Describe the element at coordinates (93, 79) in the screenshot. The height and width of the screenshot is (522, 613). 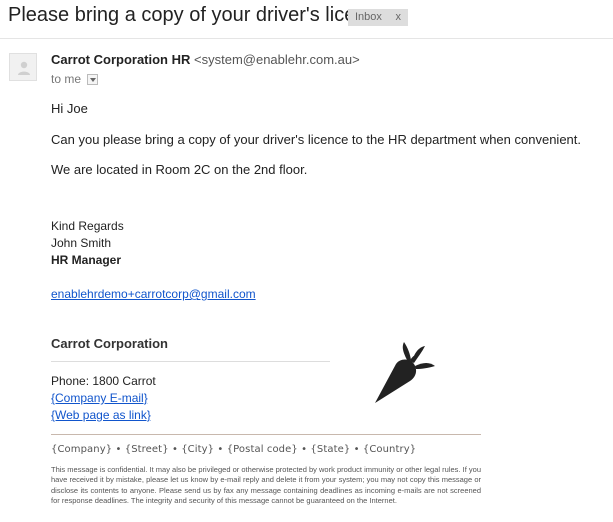
I see `chevron-down-icon` at that location.